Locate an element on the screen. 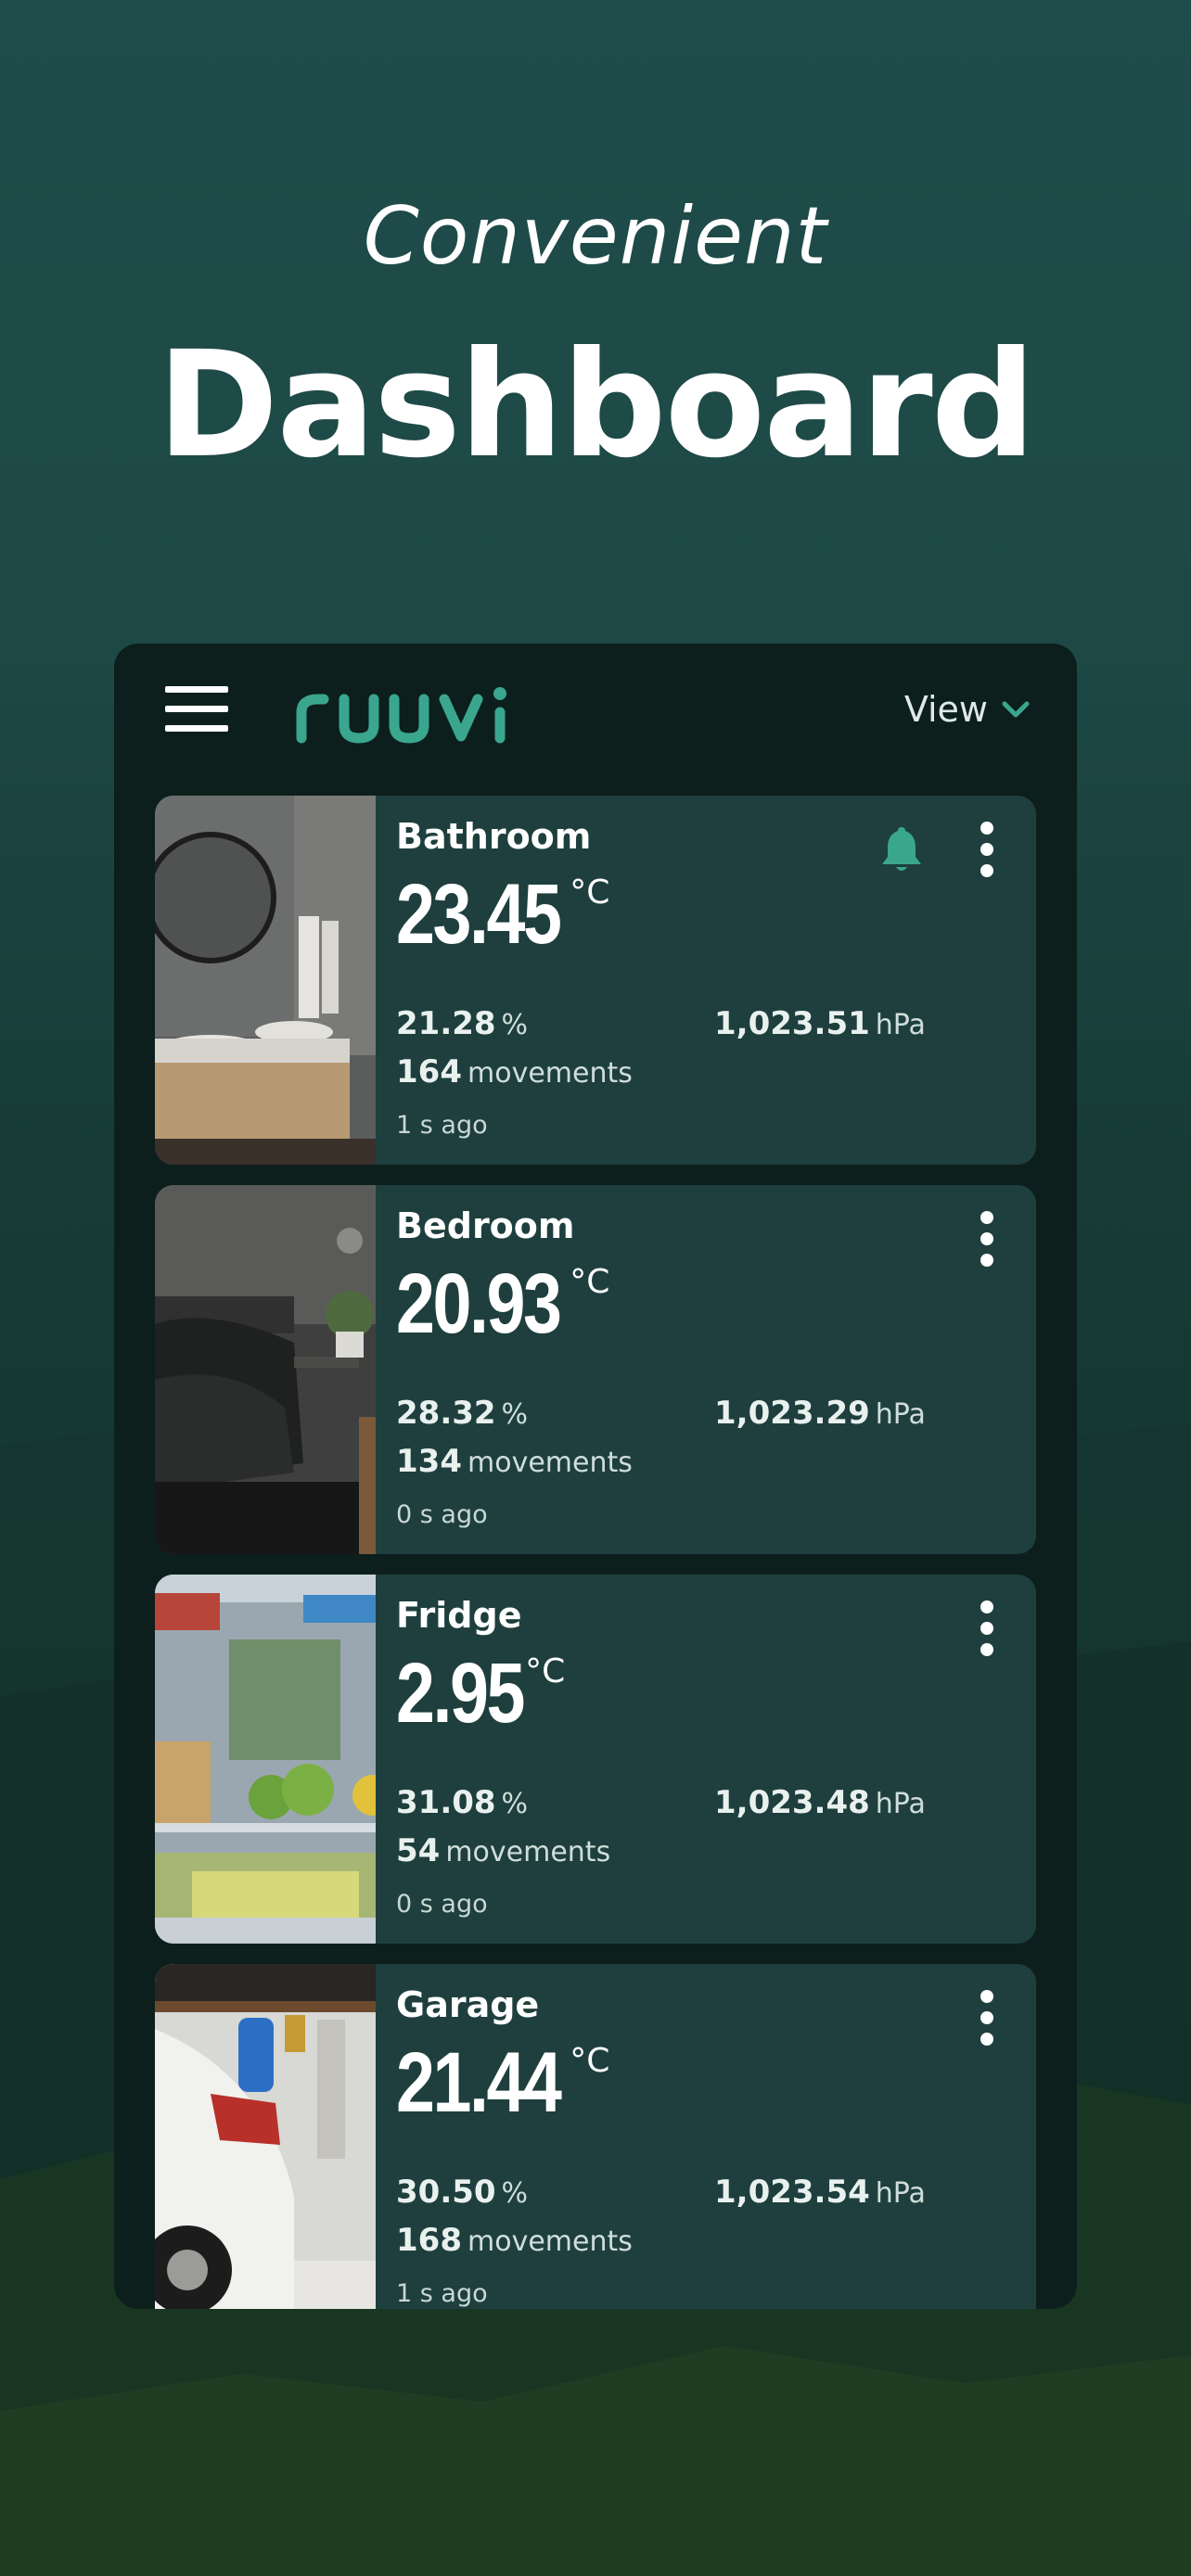 The image size is (1191, 2576). sensor-name: Bathroom is located at coordinates (494, 836).